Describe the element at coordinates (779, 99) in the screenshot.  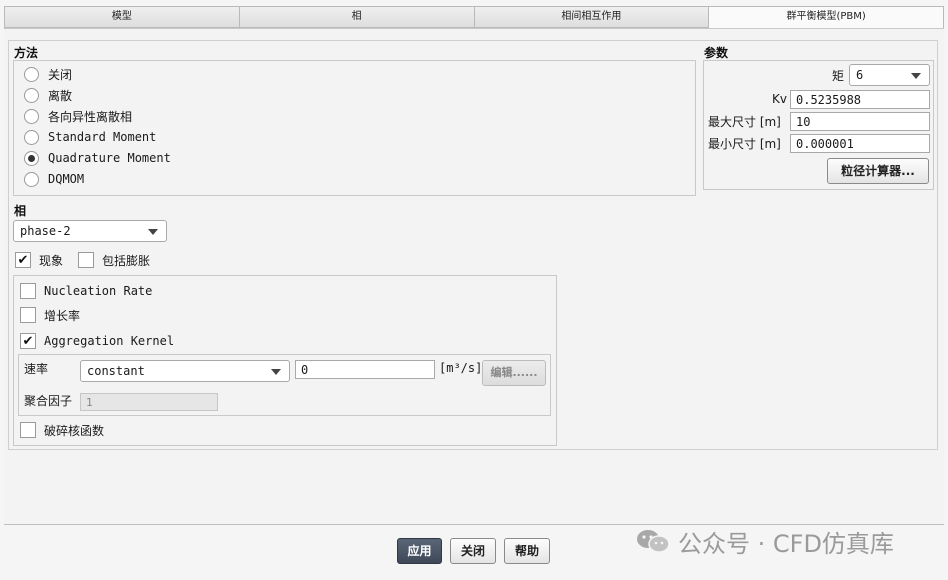
I see `kv-label: Kv` at that location.